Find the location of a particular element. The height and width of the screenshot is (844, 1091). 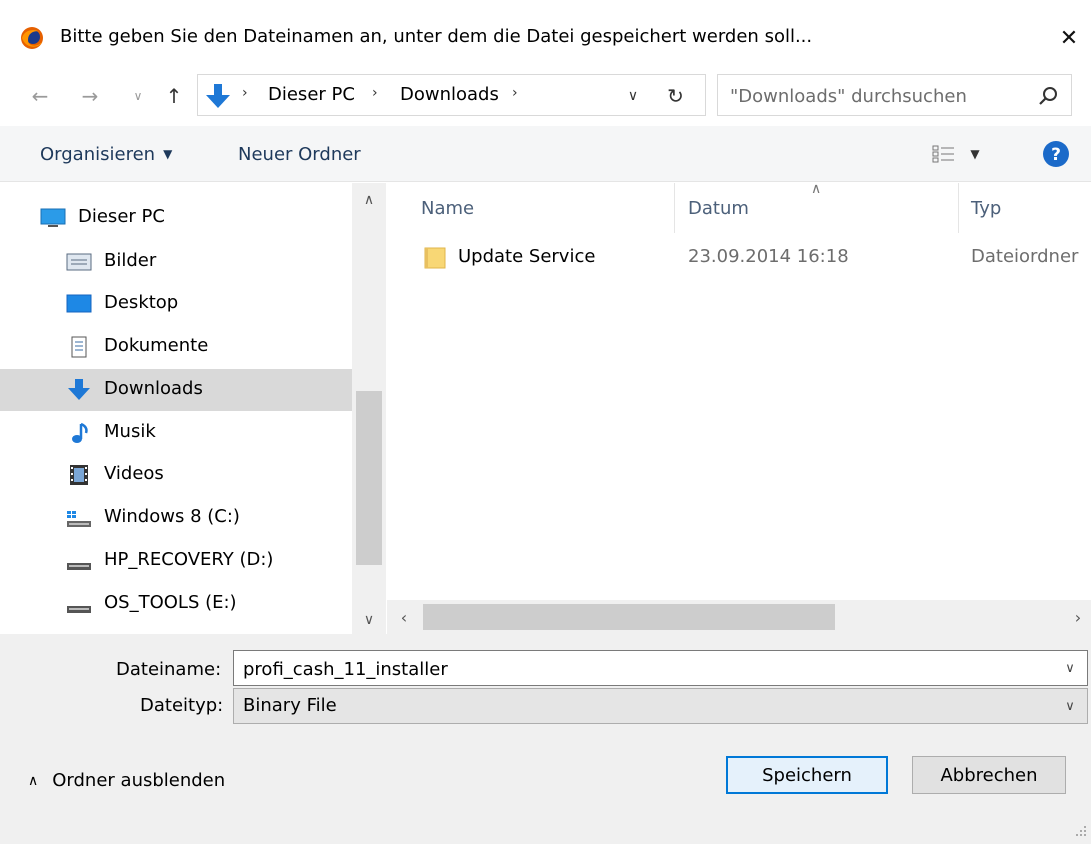

search-input is located at coordinates (875, 96).